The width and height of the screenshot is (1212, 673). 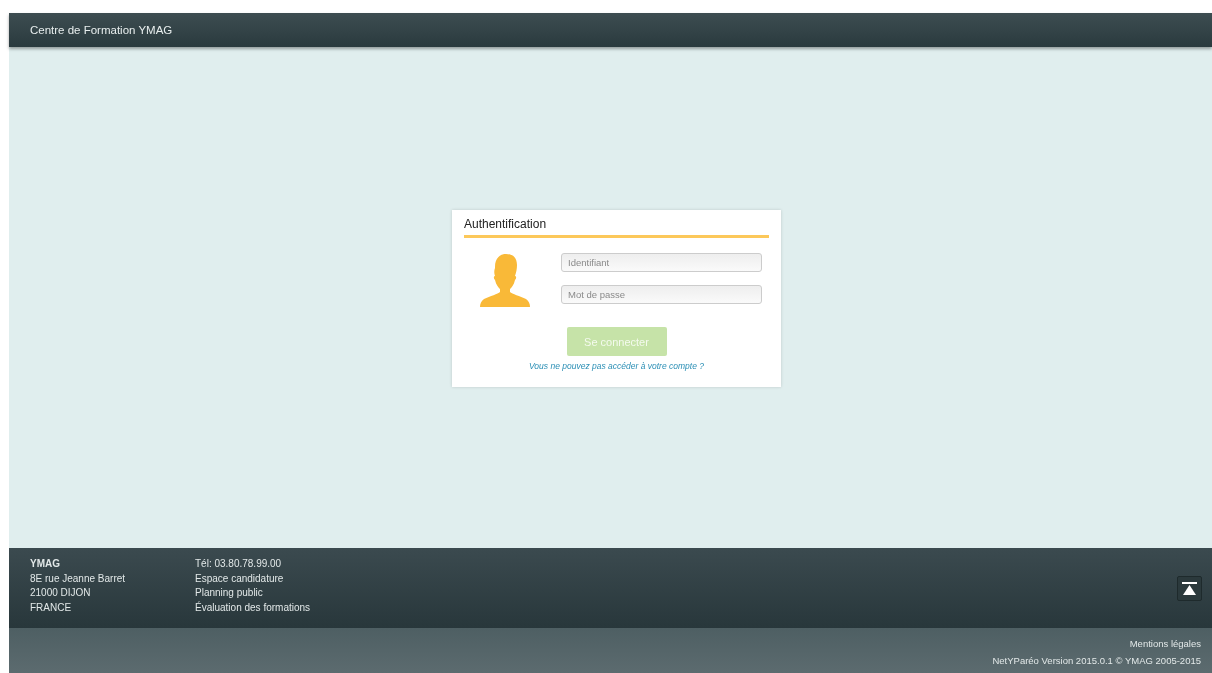 I want to click on password-field: Mot de passe, so click(x=661, y=294).